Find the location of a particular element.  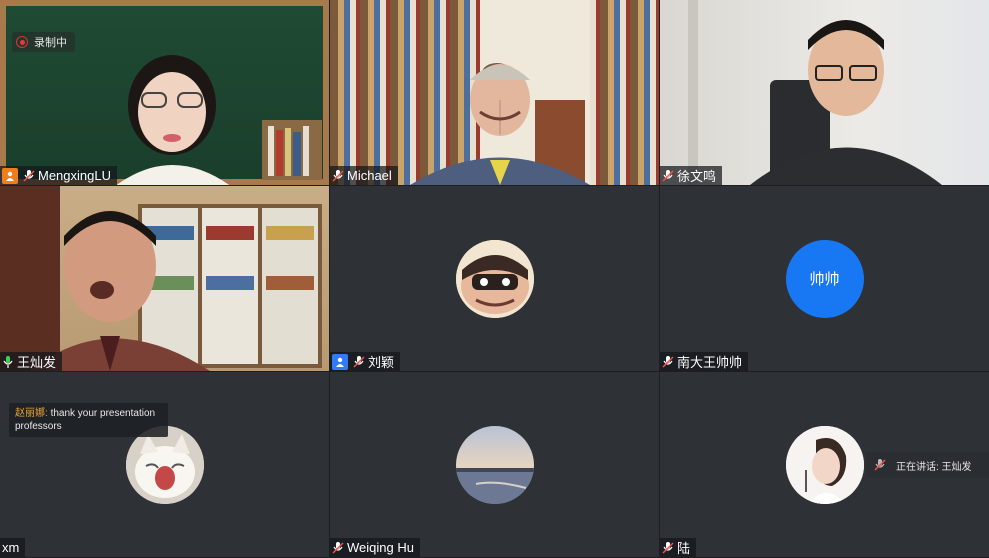

participant-nametag: Michael is located at coordinates (364, 175).